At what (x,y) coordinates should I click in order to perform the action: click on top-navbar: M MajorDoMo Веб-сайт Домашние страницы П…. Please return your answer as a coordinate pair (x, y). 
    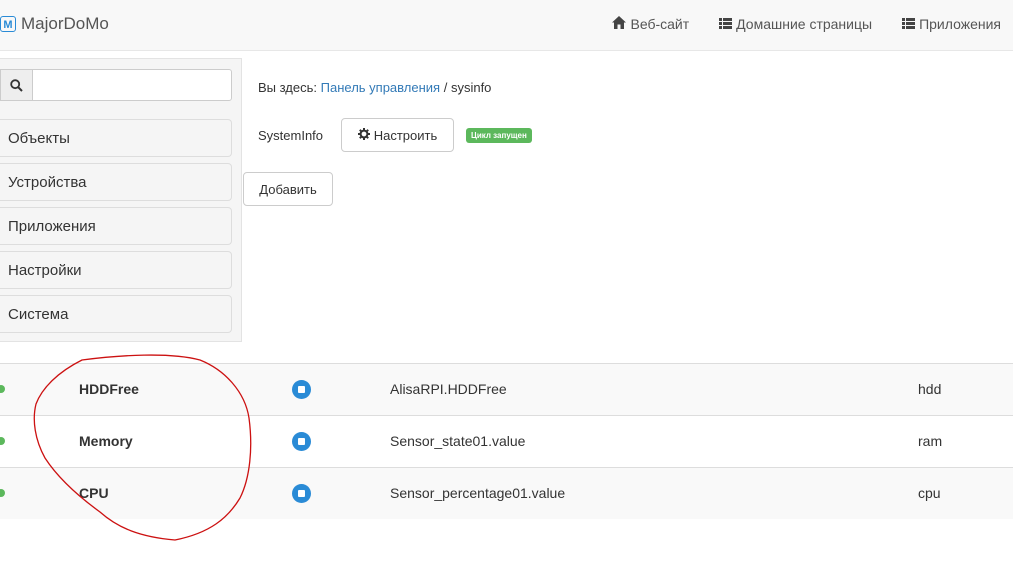
    Looking at the image, I should click on (506, 25).